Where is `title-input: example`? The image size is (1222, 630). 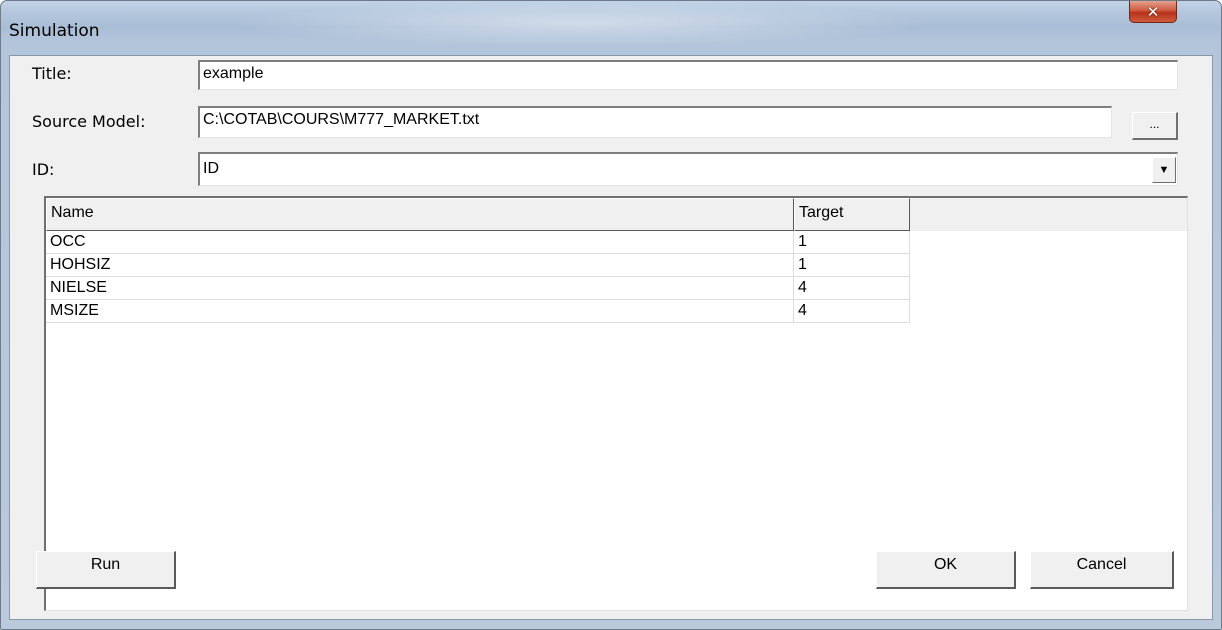 title-input: example is located at coordinates (688, 75).